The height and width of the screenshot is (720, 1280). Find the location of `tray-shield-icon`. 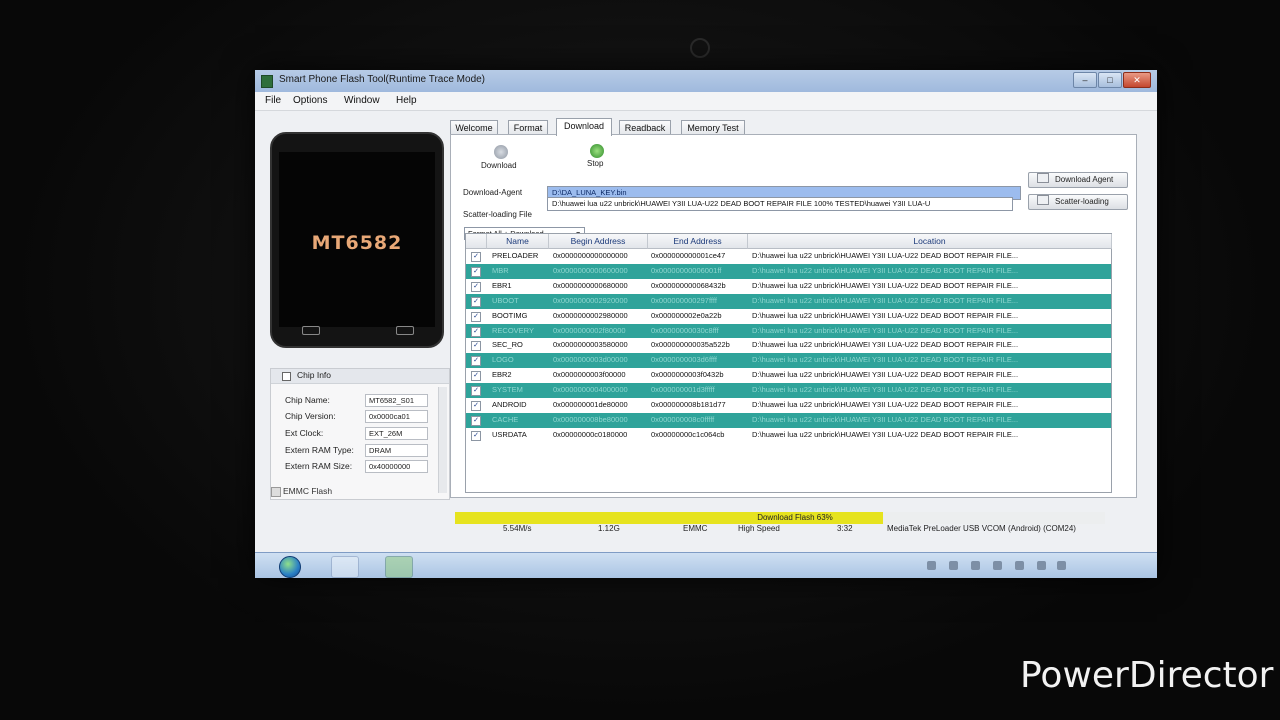

tray-shield-icon is located at coordinates (997, 565).